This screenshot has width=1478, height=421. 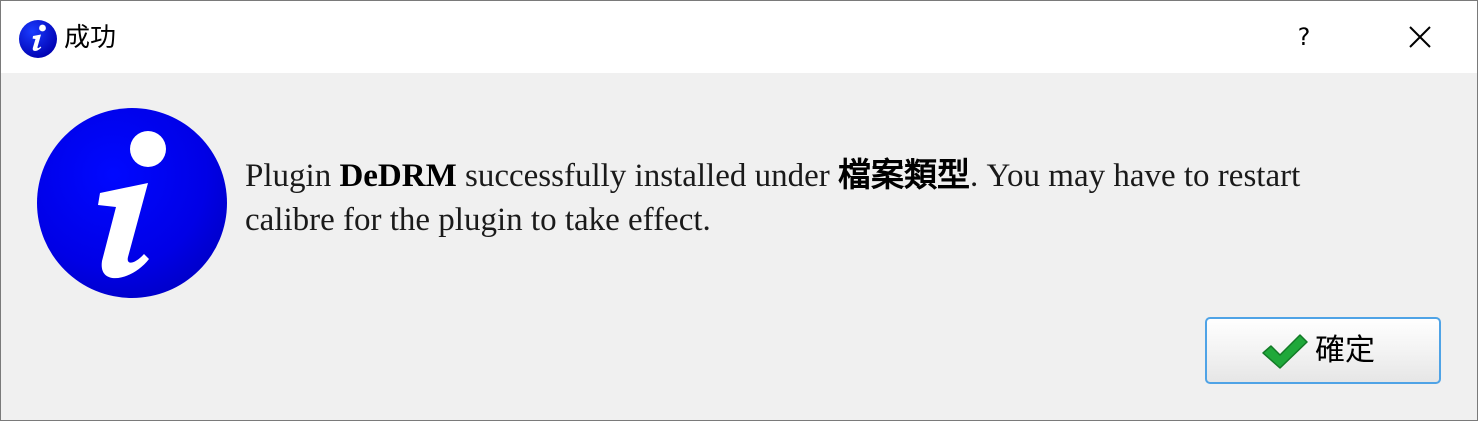 I want to click on close-button, so click(x=1420, y=37).